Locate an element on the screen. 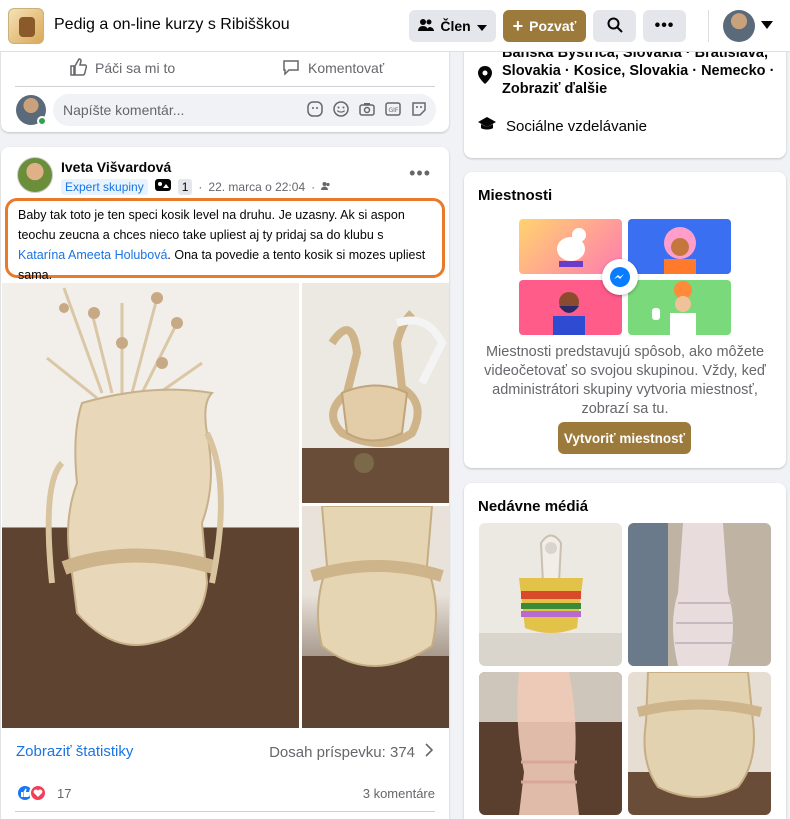  comment-input: Napíšte komentár... GIF is located at coordinates (244, 110).